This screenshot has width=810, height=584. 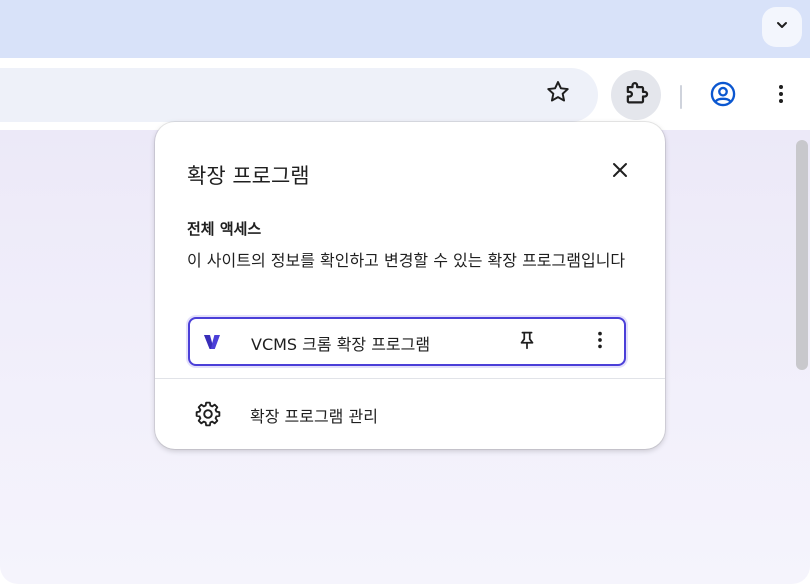 What do you see at coordinates (212, 342) in the screenshot?
I see `vcms-logo-icon` at bounding box center [212, 342].